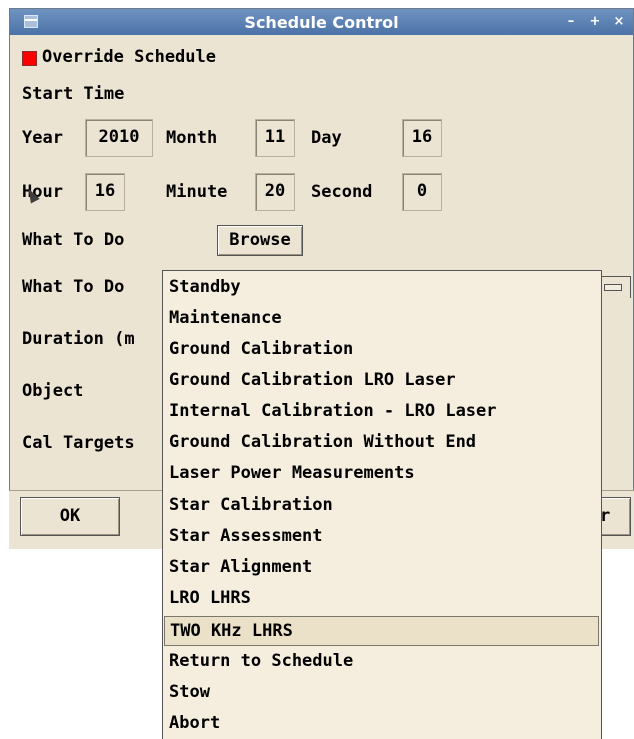 The image size is (634, 739). I want to click on ok-button: OK, so click(70, 516).